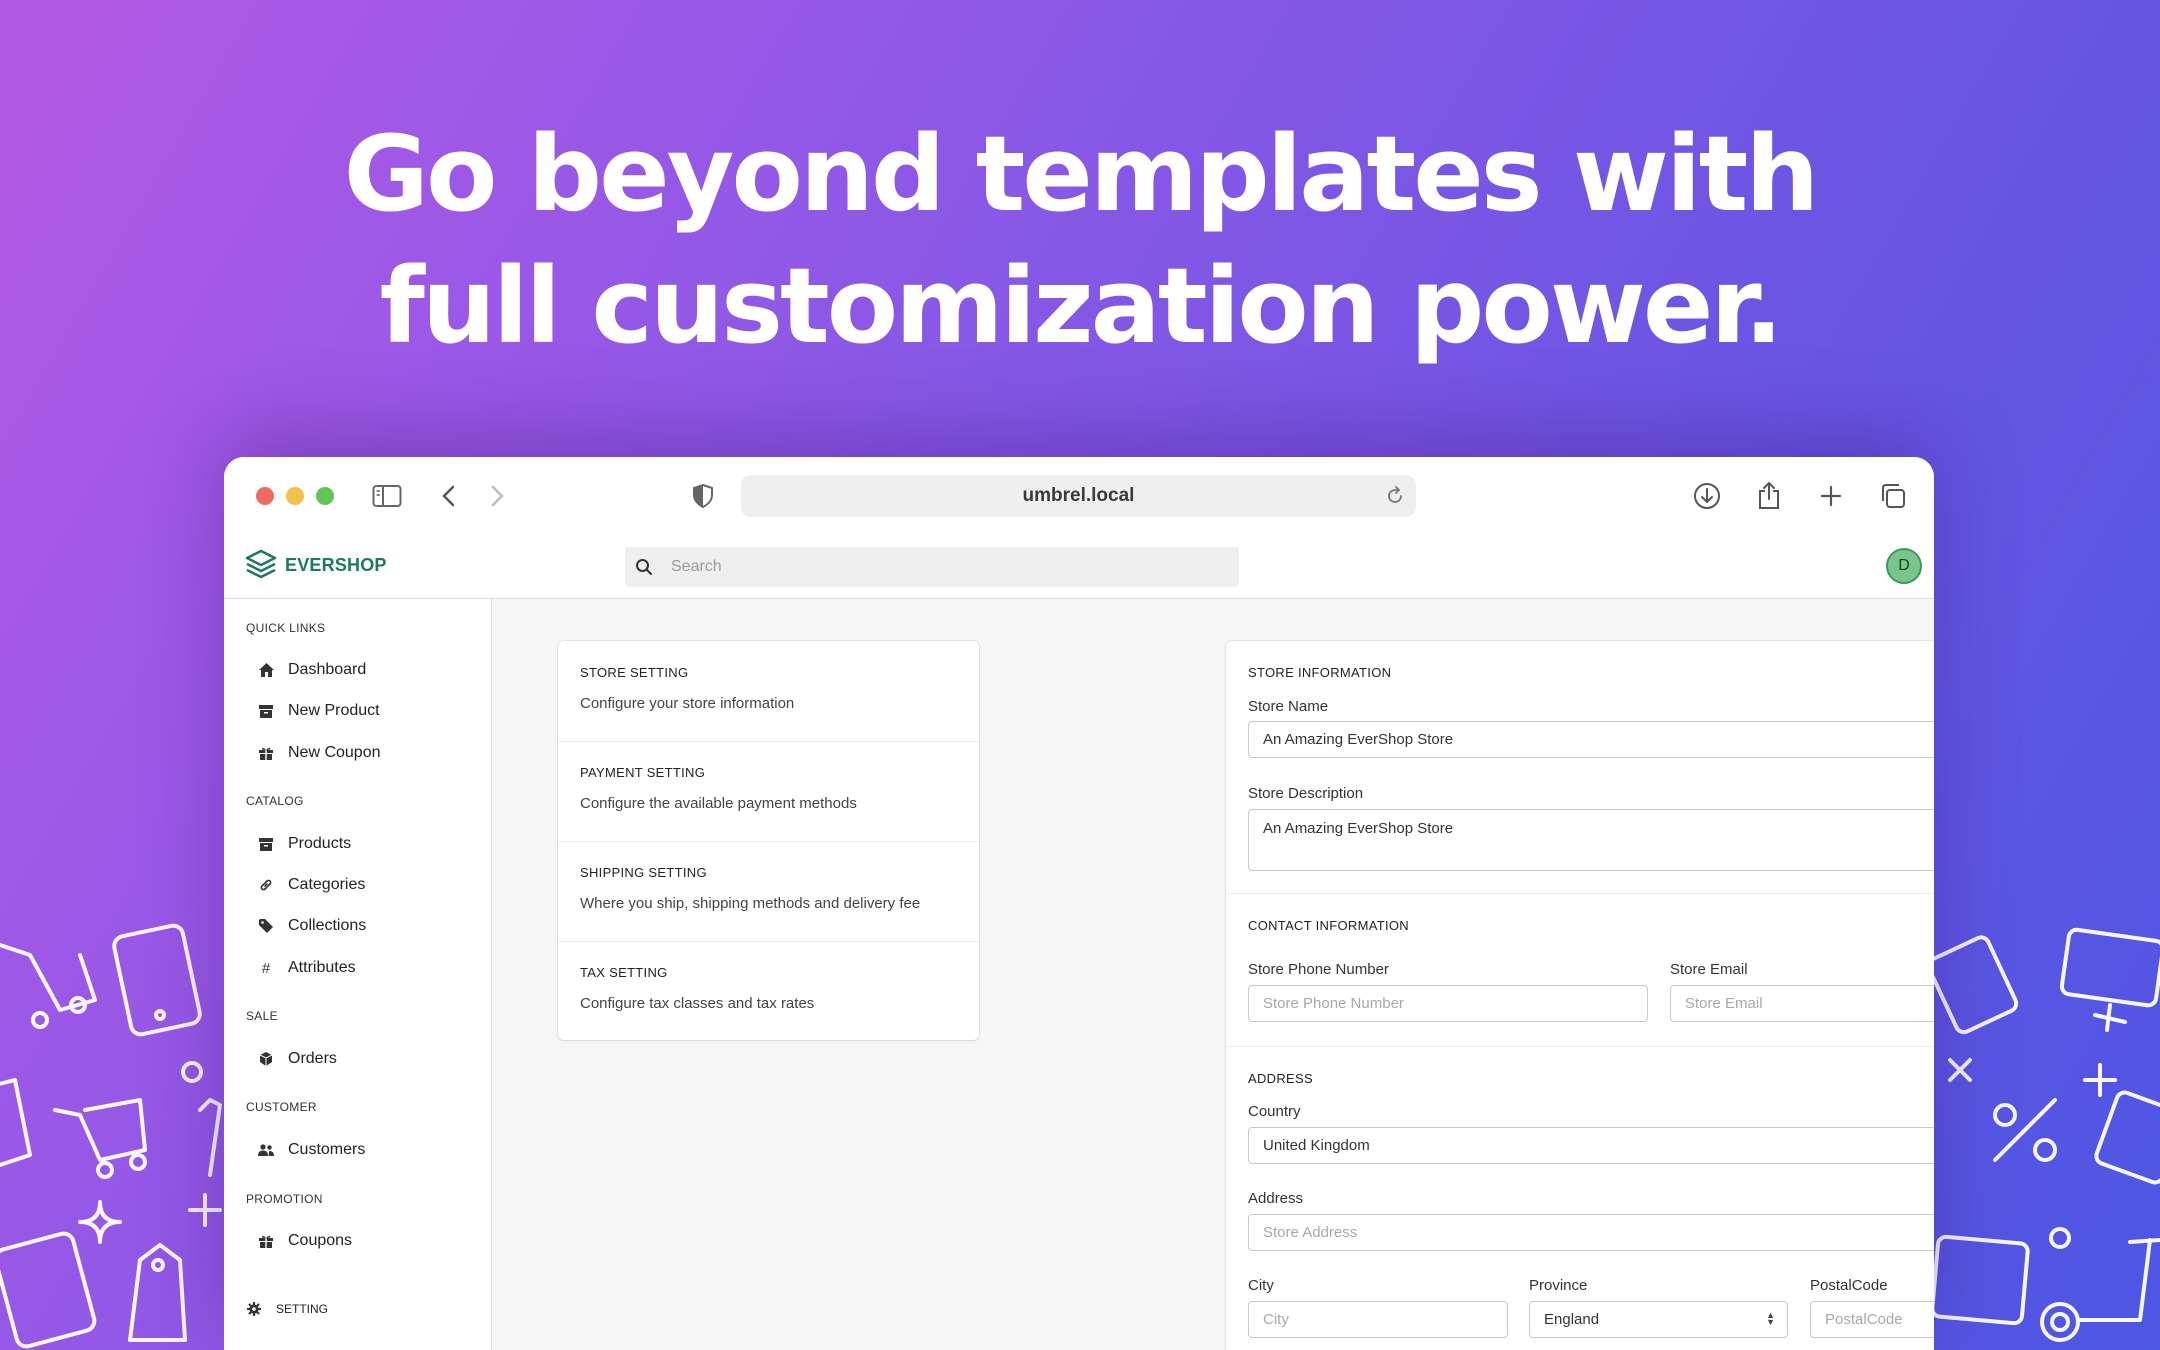 This screenshot has width=2160, height=1350. Describe the element at coordinates (286, 628) in the screenshot. I see `section-title-quick-links: QUICK LINKS` at that location.